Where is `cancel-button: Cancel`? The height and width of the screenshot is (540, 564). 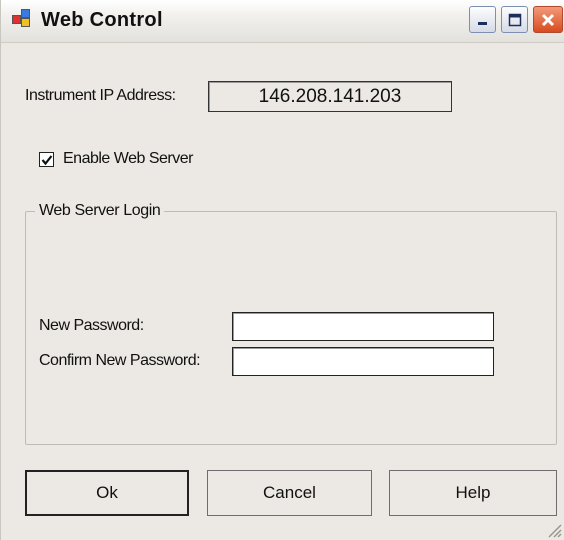 cancel-button: Cancel is located at coordinates (289, 493).